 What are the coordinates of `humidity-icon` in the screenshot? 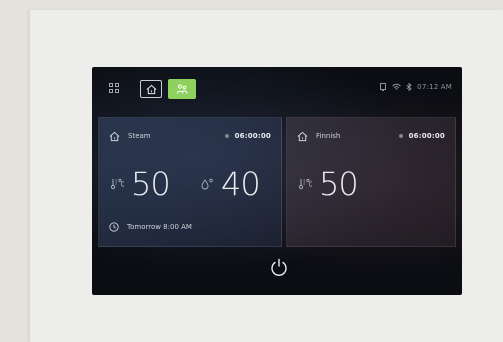 It's located at (208, 184).